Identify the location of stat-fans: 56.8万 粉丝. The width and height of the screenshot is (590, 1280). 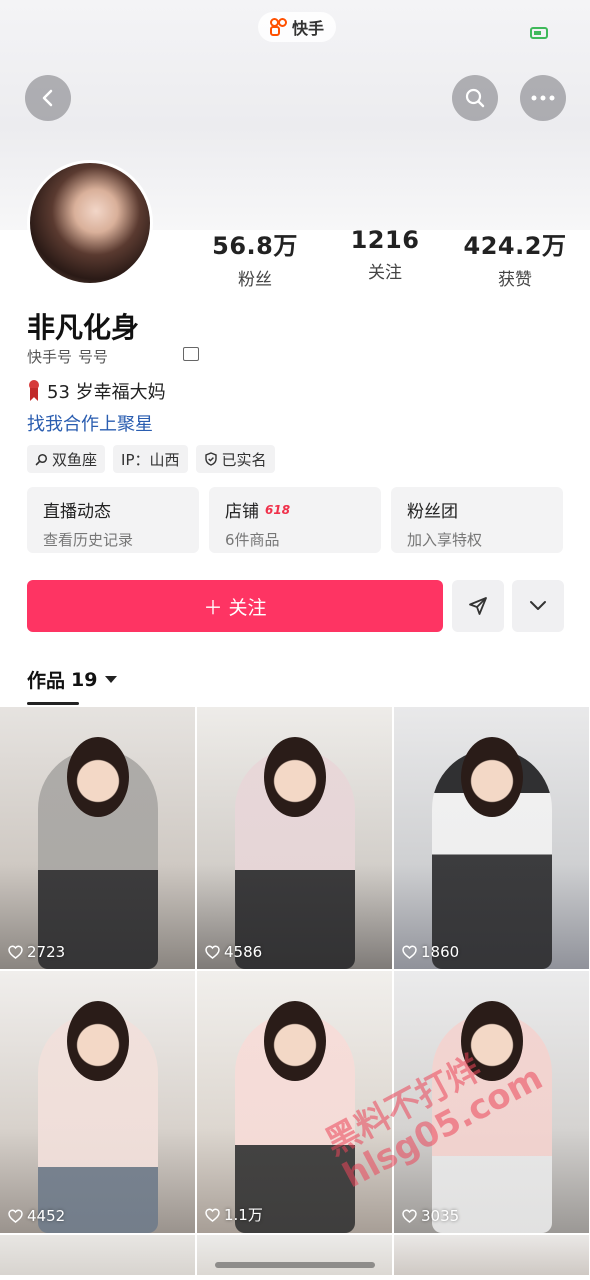
(255, 258).